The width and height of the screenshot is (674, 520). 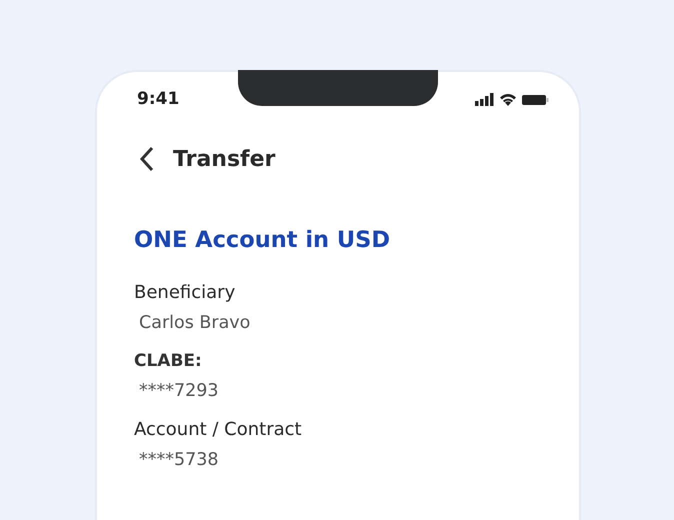 What do you see at coordinates (224, 160) in the screenshot?
I see `page-title: Transfer` at bounding box center [224, 160].